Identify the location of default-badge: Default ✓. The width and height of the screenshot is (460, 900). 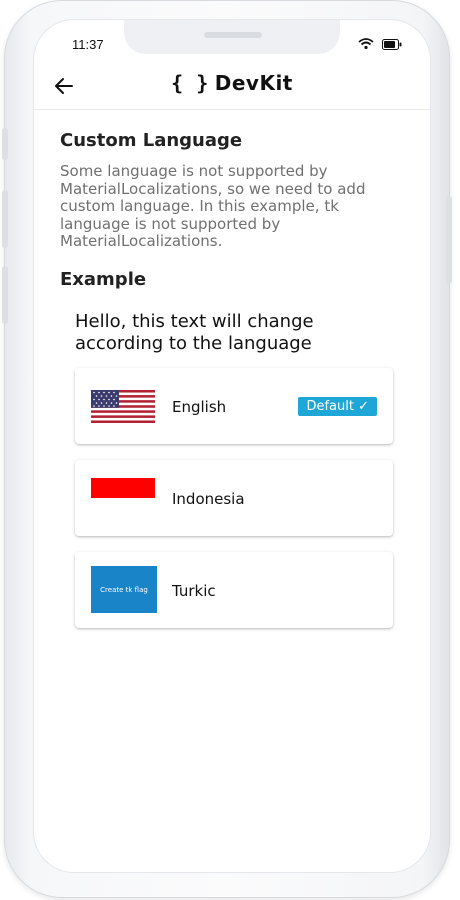
(337, 406).